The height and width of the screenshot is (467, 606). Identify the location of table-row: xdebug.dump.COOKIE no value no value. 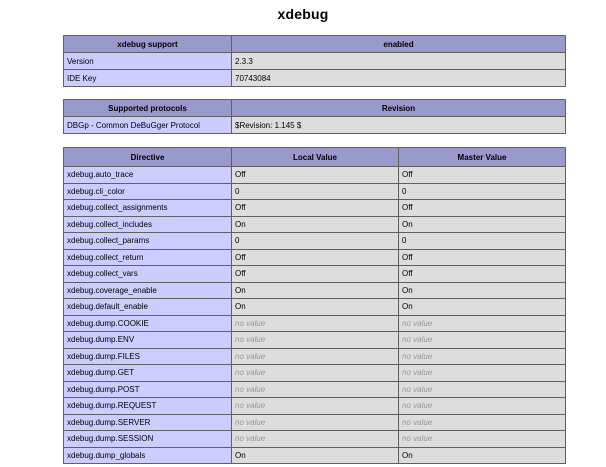
(314, 323).